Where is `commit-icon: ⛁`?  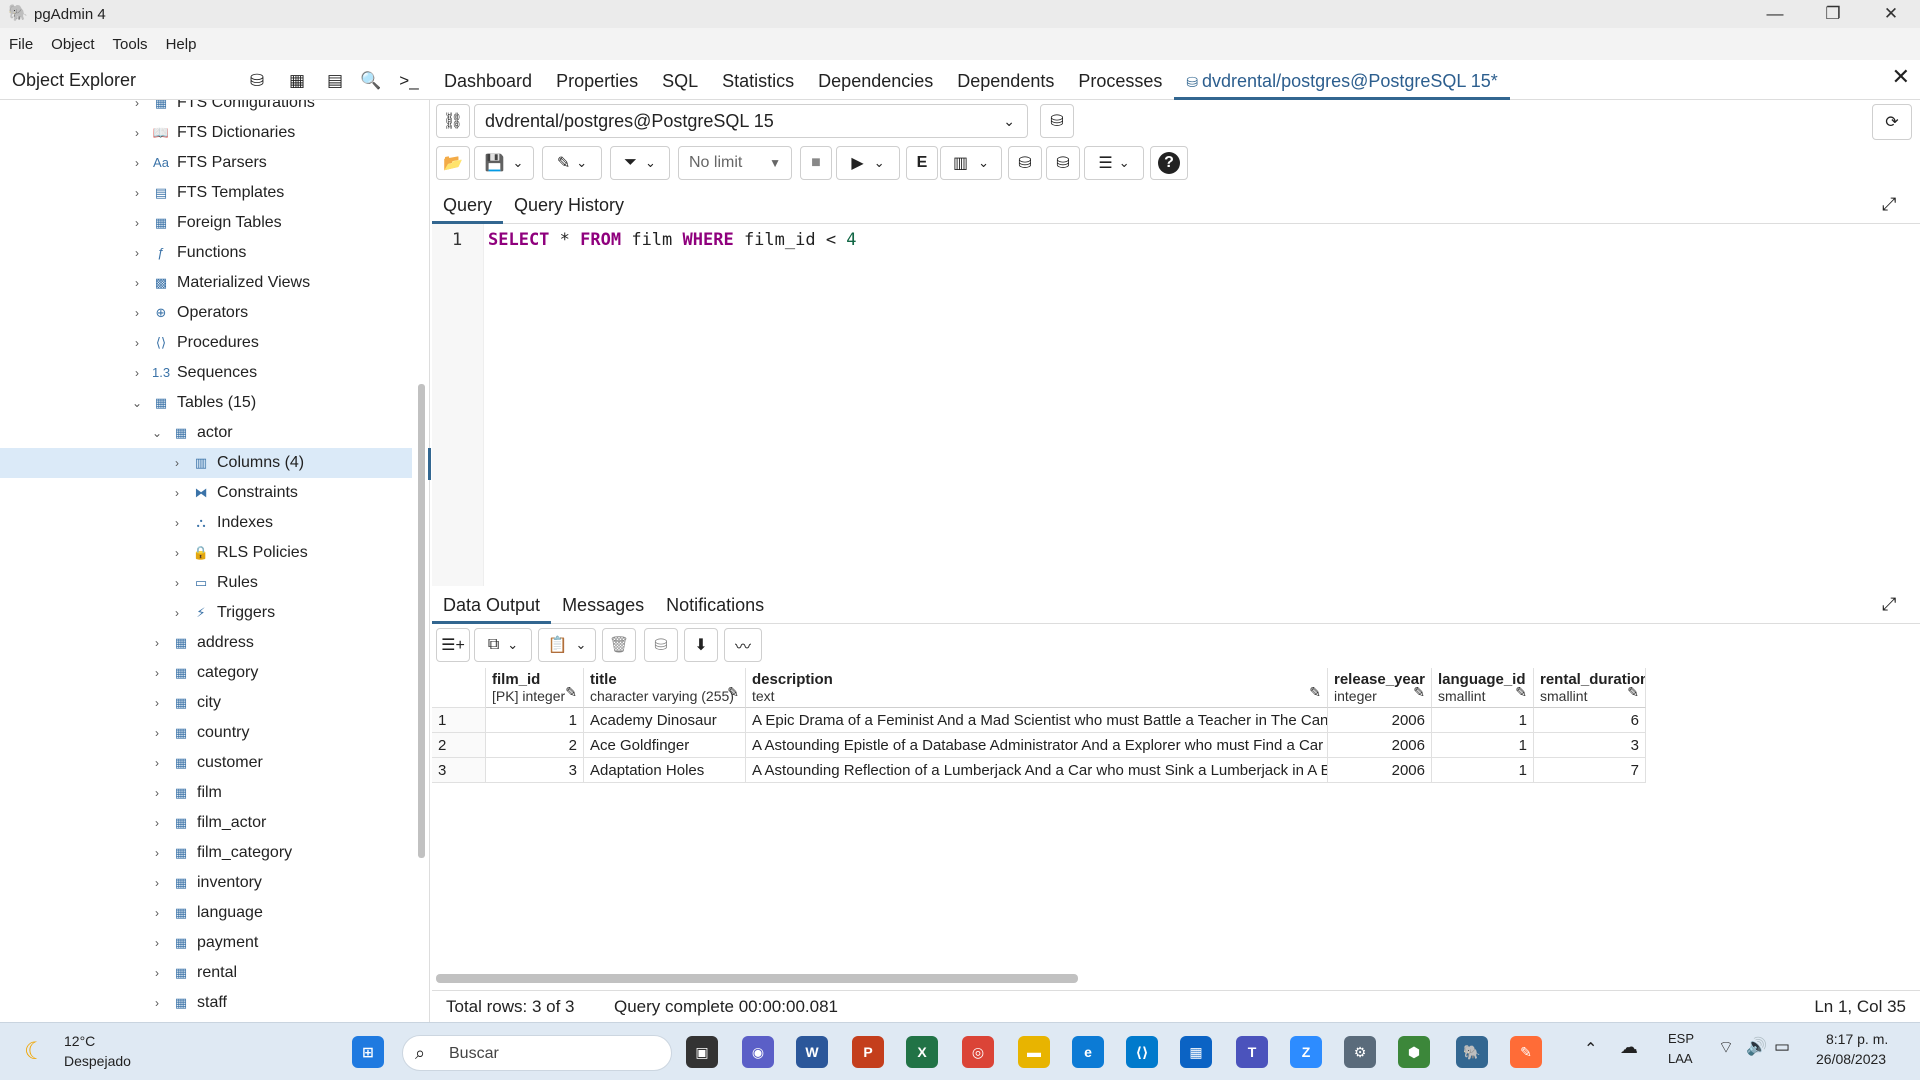 commit-icon: ⛁ is located at coordinates (1025, 163).